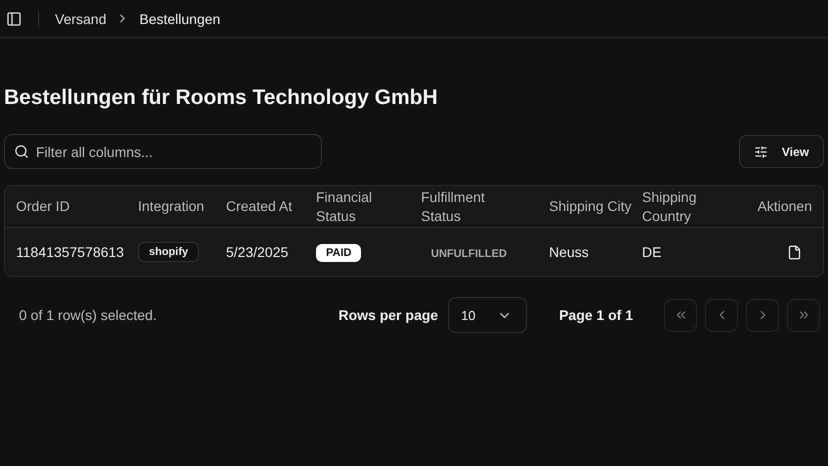 The image size is (828, 466). I want to click on column-header: Order ID, so click(43, 206).